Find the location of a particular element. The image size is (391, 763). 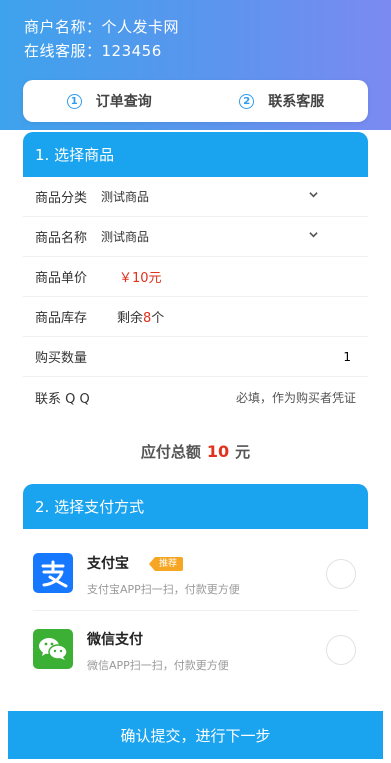

tab-contact-service-label: 联系客服 is located at coordinates (296, 102).